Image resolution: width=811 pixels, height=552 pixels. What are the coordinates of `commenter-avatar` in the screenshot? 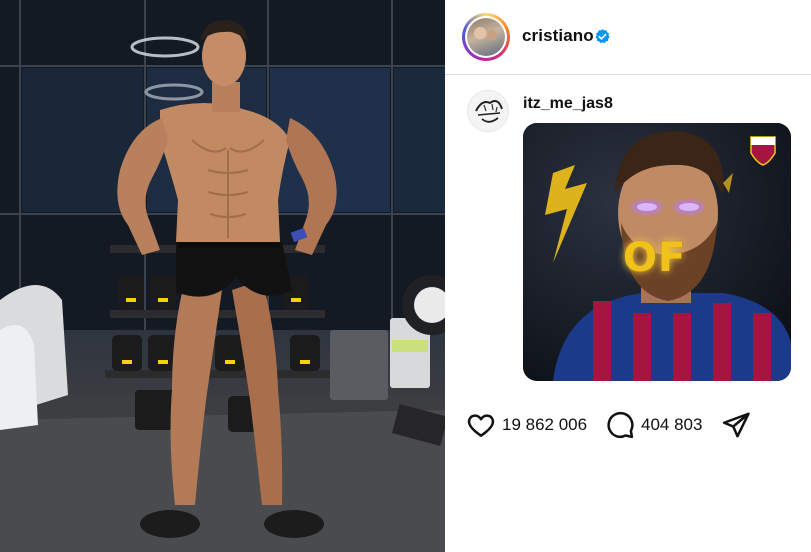 It's located at (488, 111).